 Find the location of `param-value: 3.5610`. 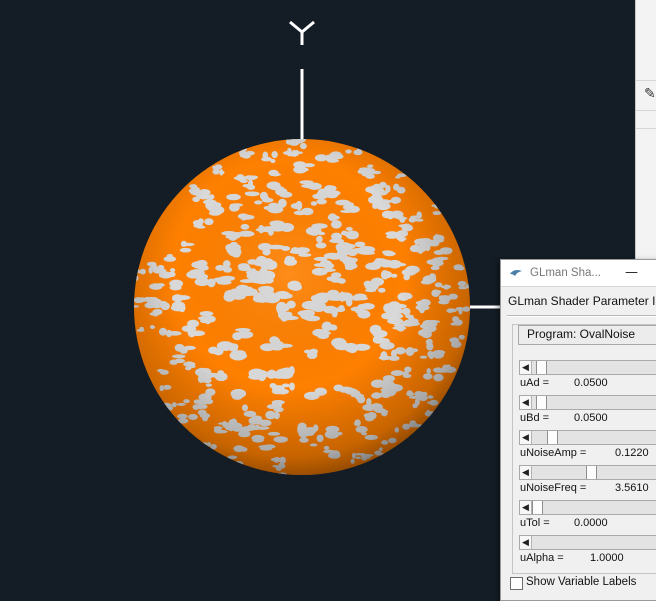

param-value: 3.5610 is located at coordinates (632, 488).